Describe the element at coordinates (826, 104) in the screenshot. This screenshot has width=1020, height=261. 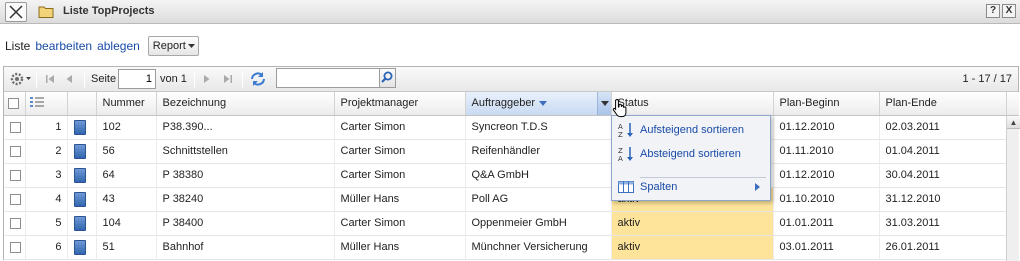
I see `column-header-plan-beginn: Plan-Beginn` at that location.